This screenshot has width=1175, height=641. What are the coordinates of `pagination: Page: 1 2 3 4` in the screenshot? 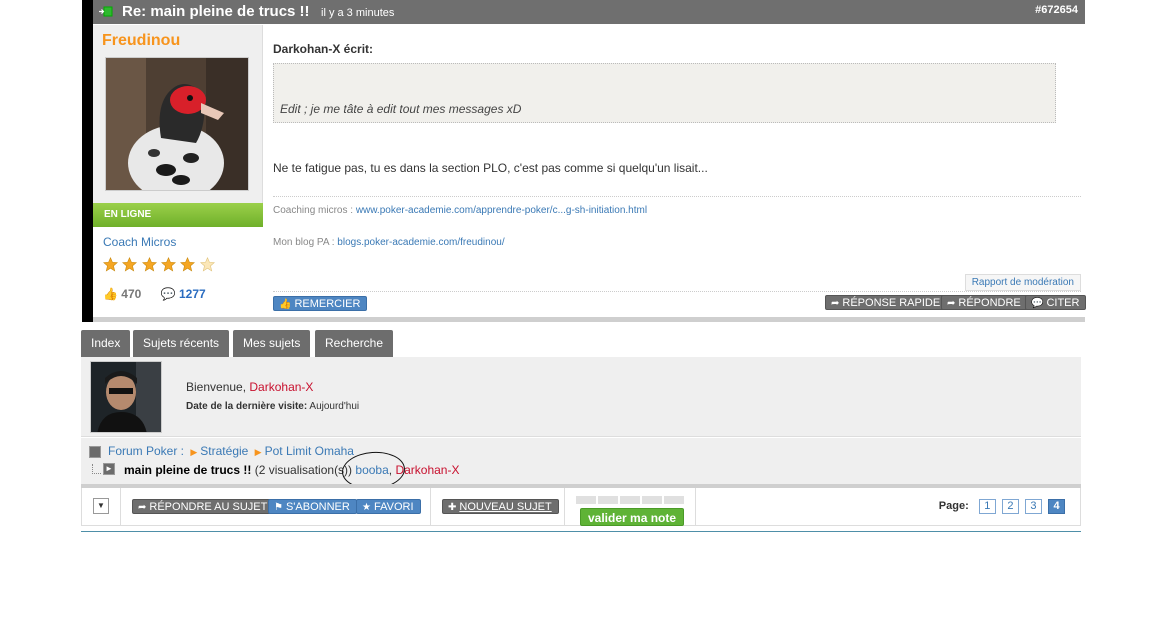 It's located at (1002, 506).